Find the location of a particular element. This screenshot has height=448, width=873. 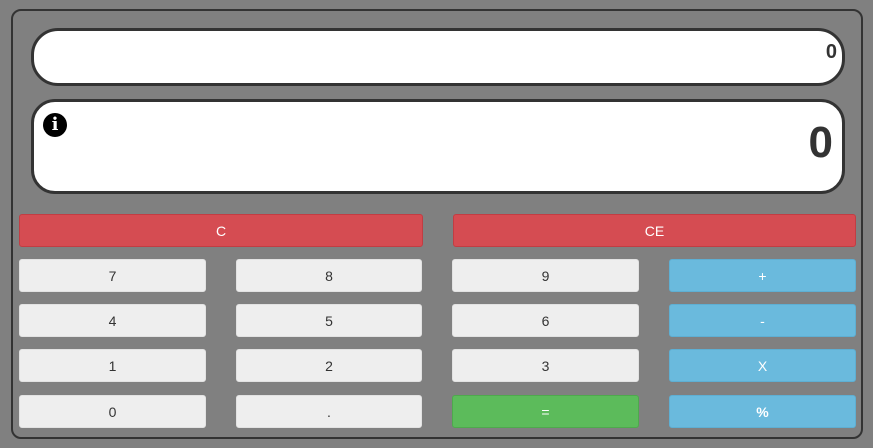

clear-button: C is located at coordinates (221, 230).